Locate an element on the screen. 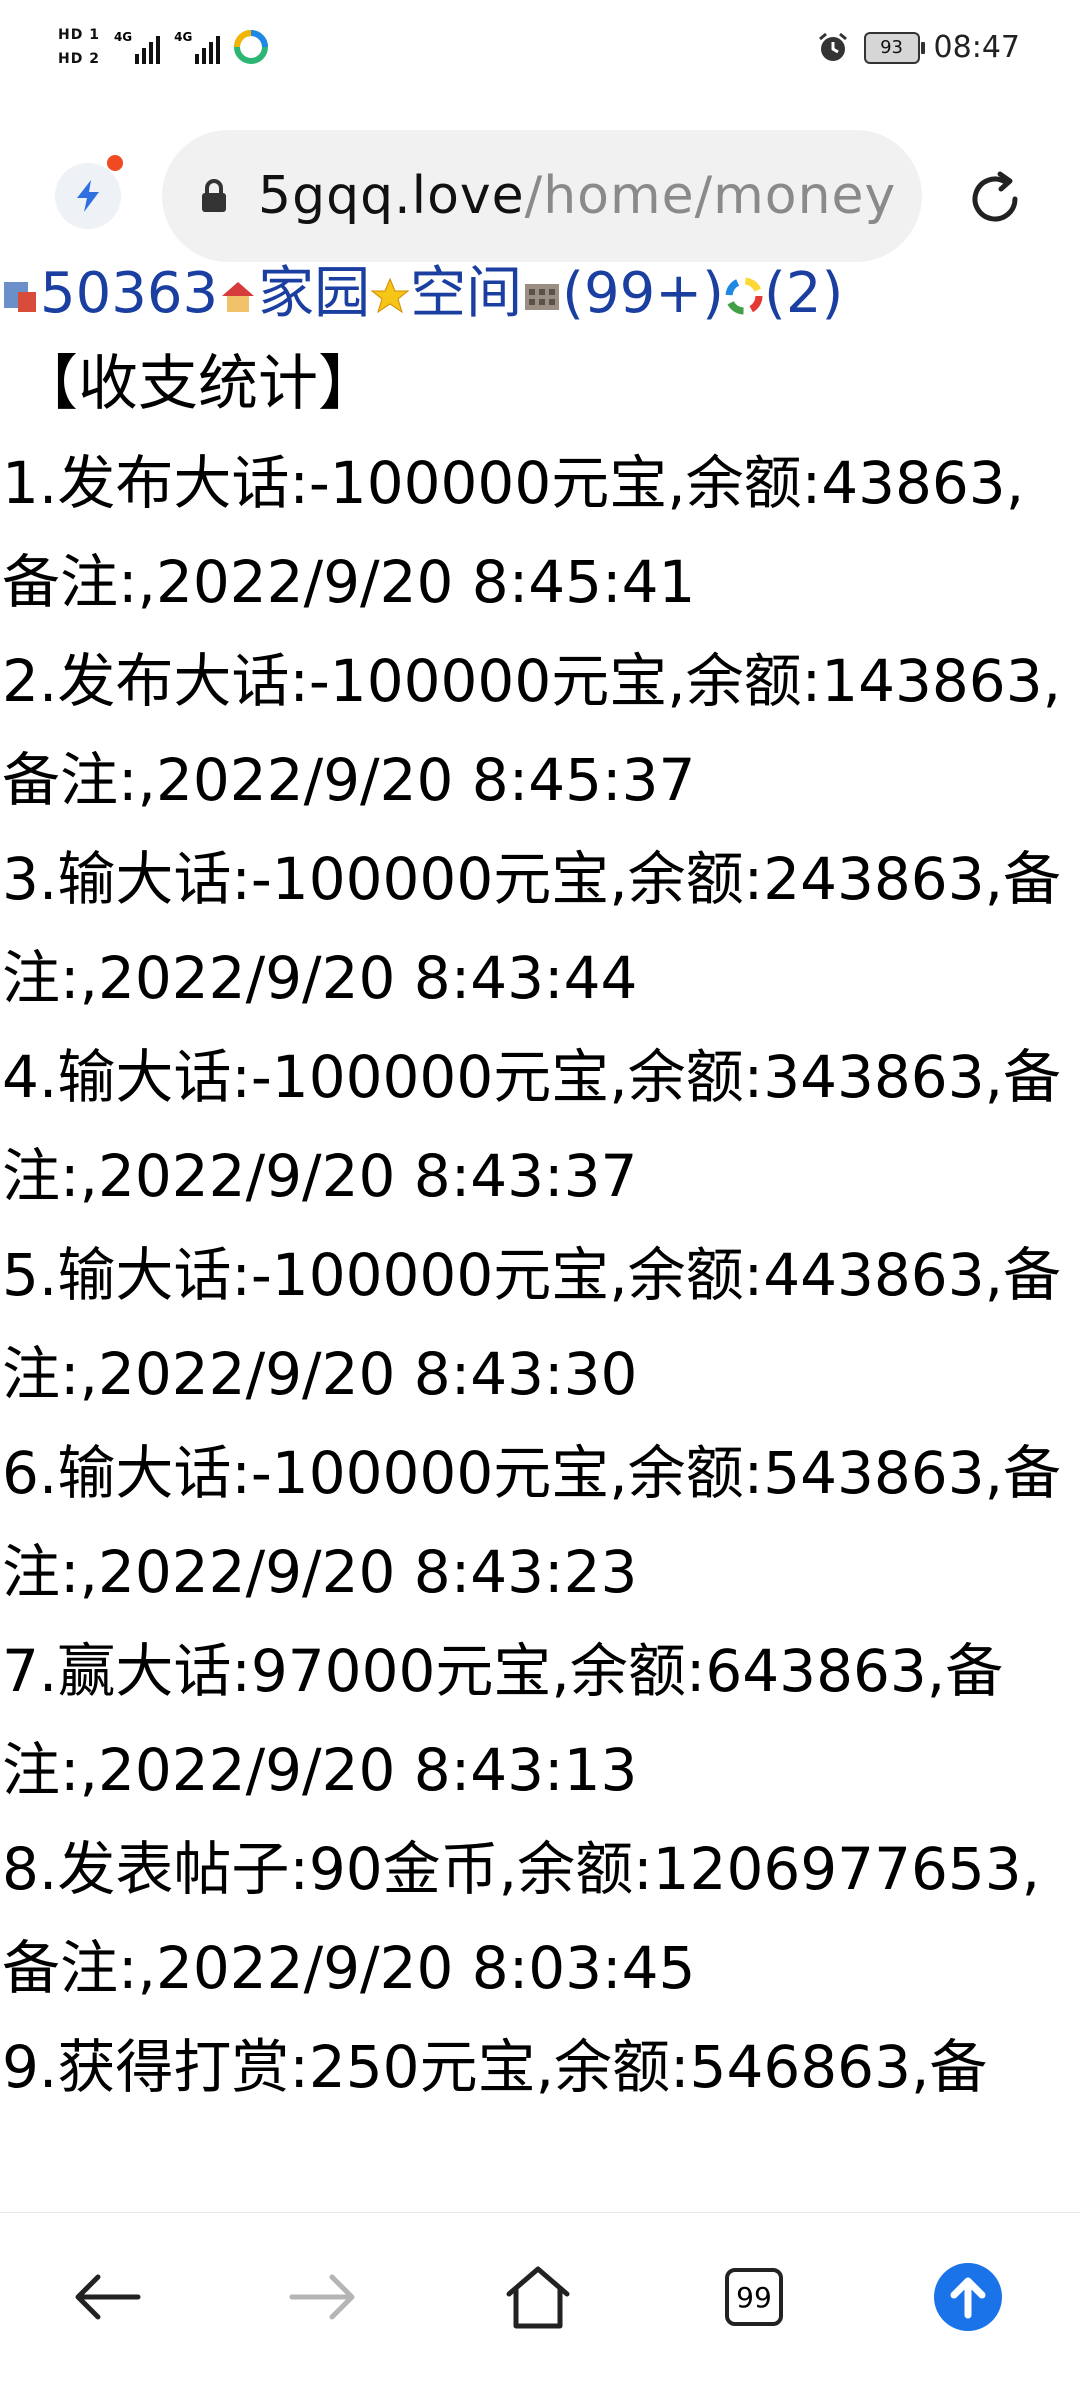  mailbox-icon is located at coordinates (542, 297).